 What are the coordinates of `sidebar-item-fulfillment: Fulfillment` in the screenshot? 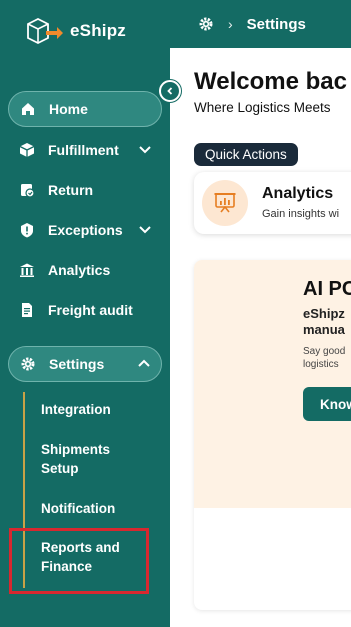 It's located at (85, 150).